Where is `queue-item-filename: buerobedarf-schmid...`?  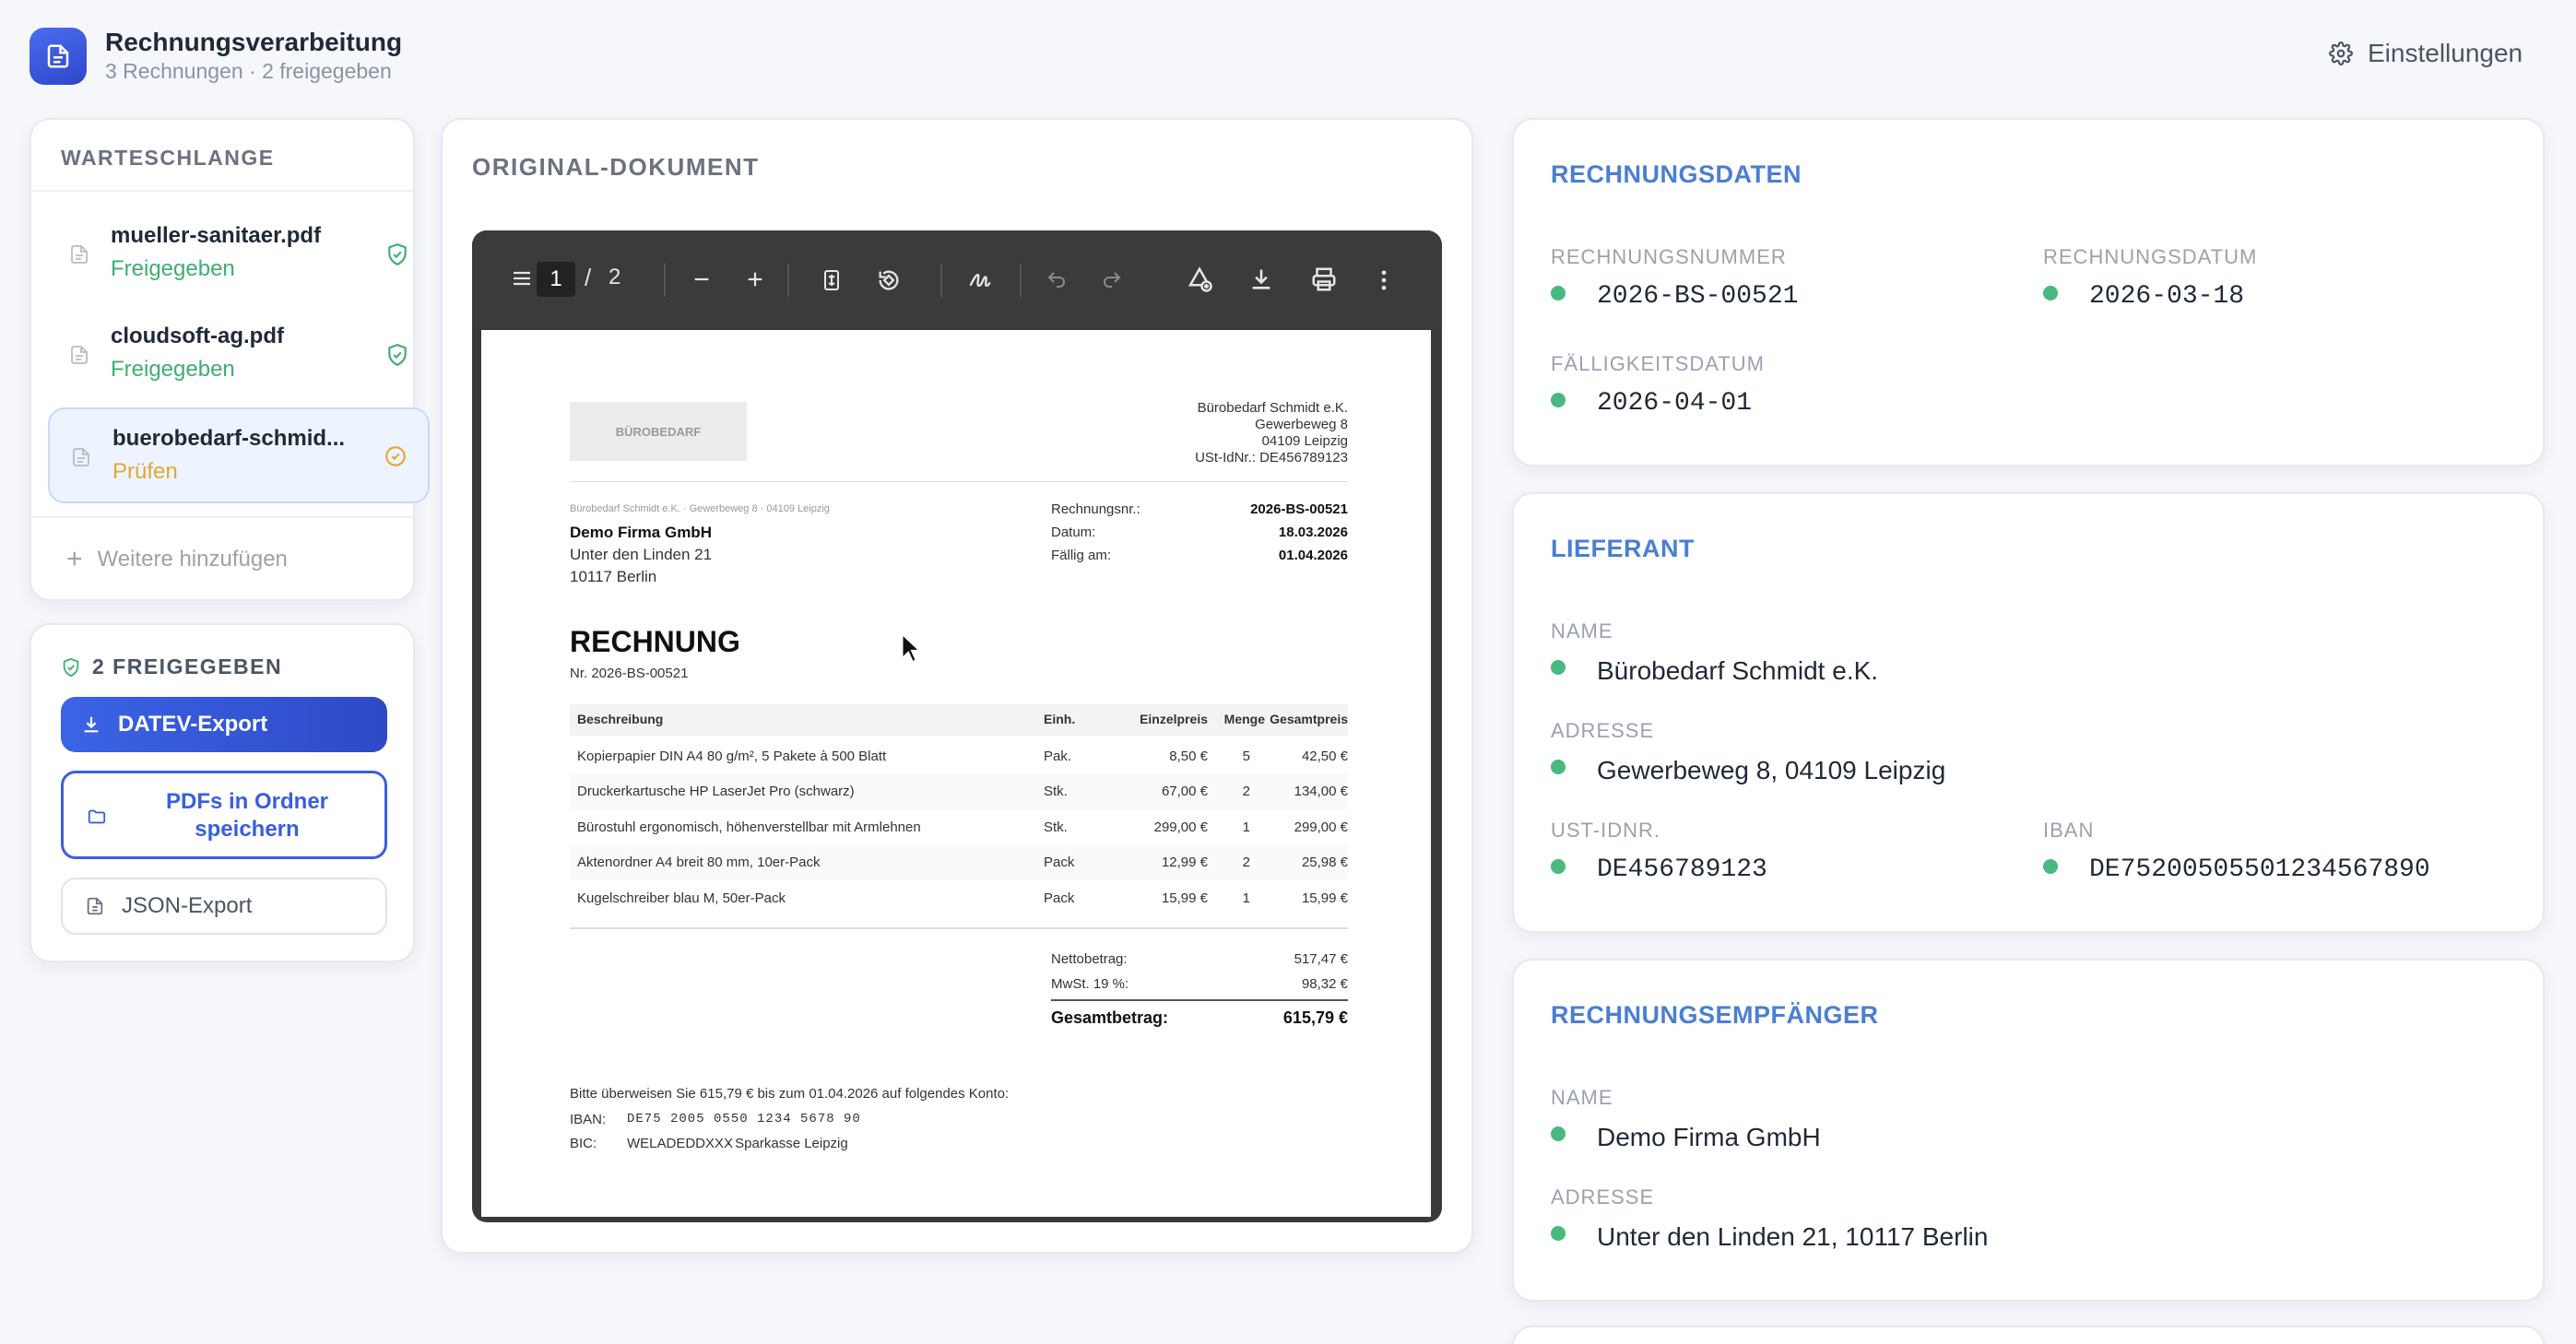
queue-item-filename: buerobedarf-schmid... is located at coordinates (229, 438).